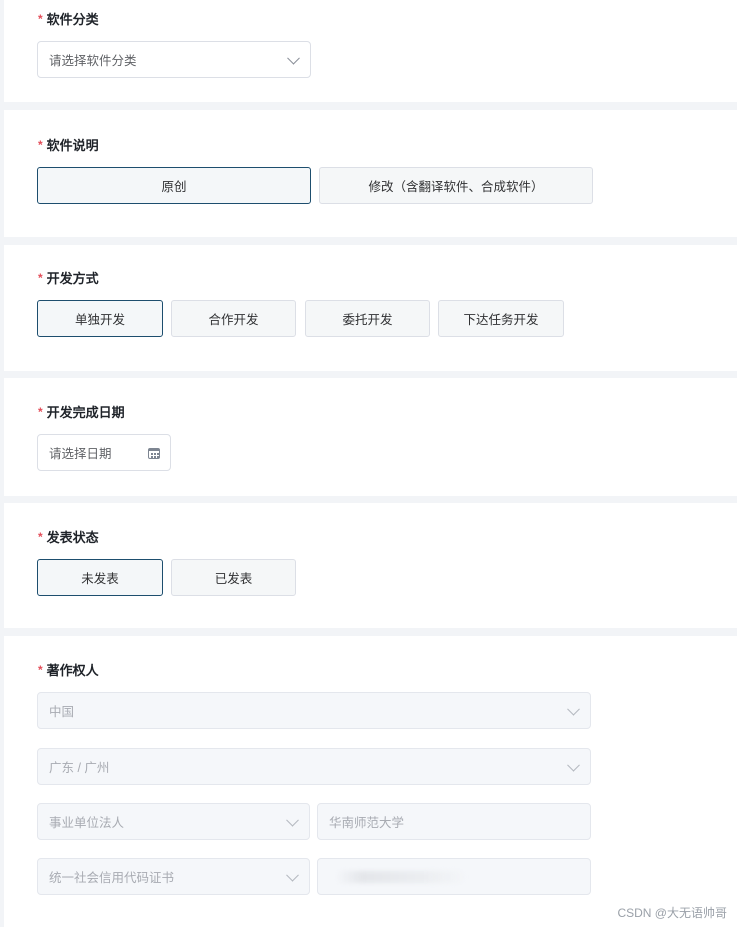  I want to click on software-description-label: * 软件说明, so click(68, 144).